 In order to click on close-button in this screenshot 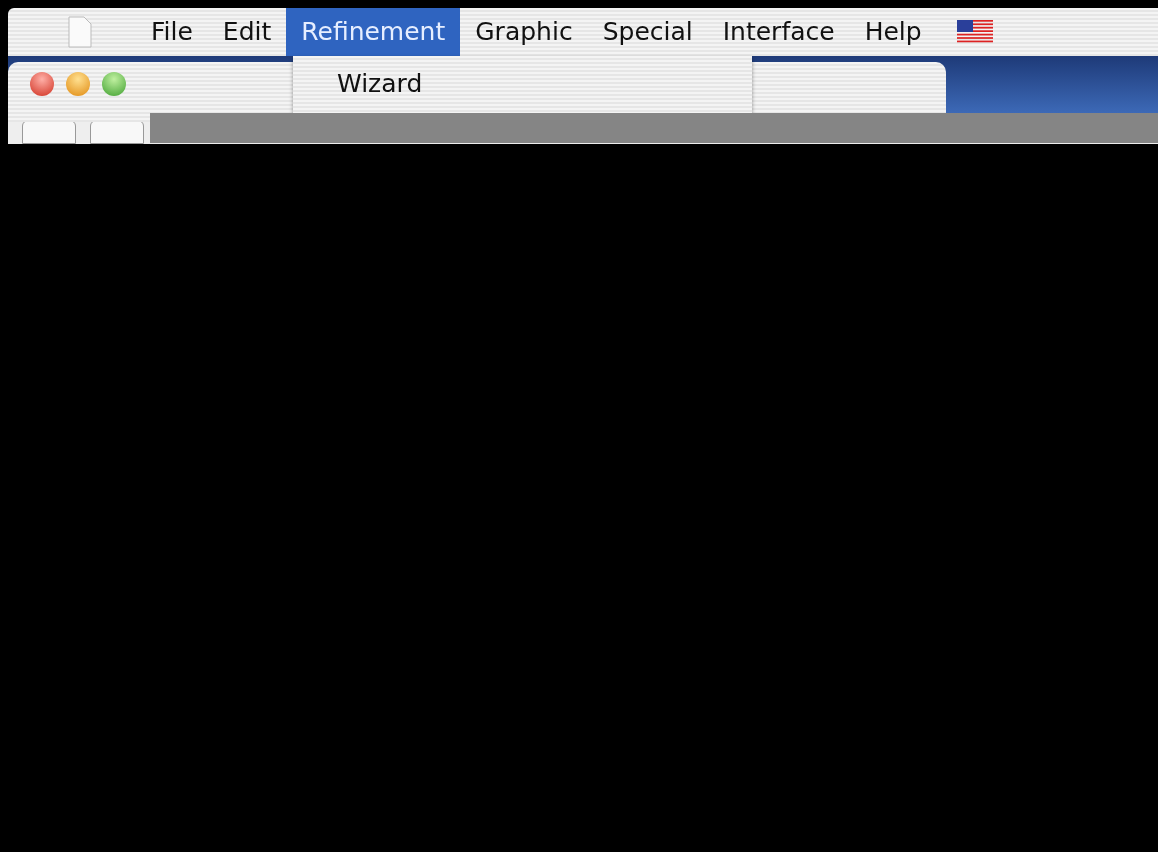, I will do `click(42, 84)`.